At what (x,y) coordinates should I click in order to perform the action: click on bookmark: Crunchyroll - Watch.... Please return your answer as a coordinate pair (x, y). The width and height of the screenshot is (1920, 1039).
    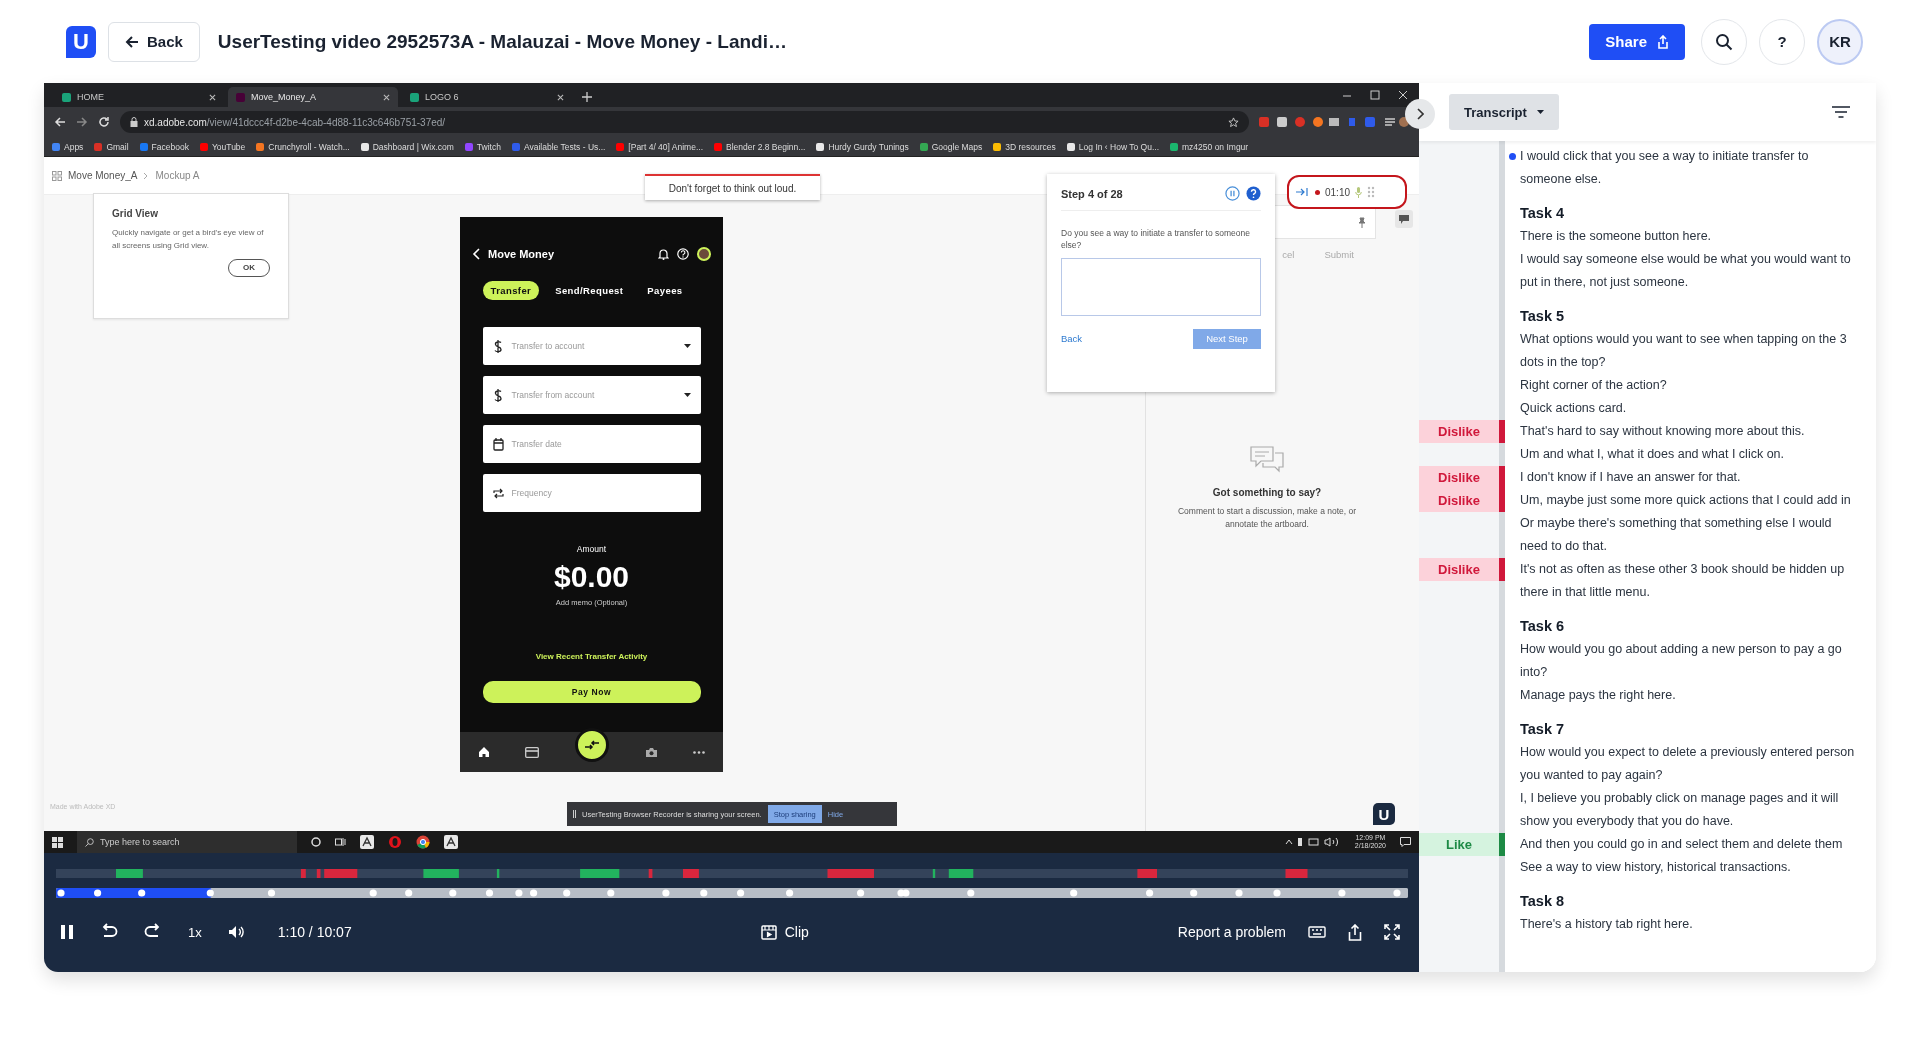
    Looking at the image, I should click on (303, 146).